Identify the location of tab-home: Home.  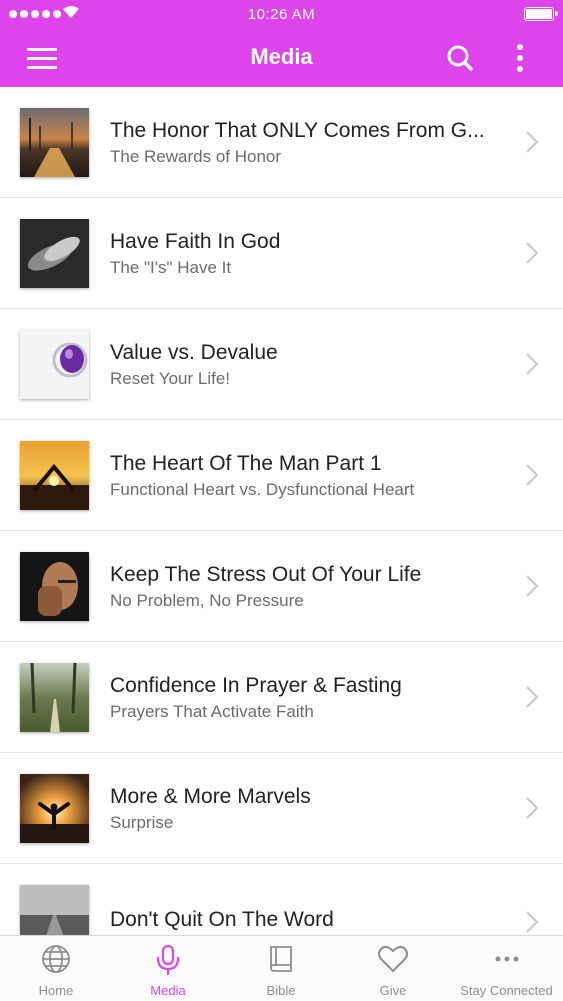
(56, 968).